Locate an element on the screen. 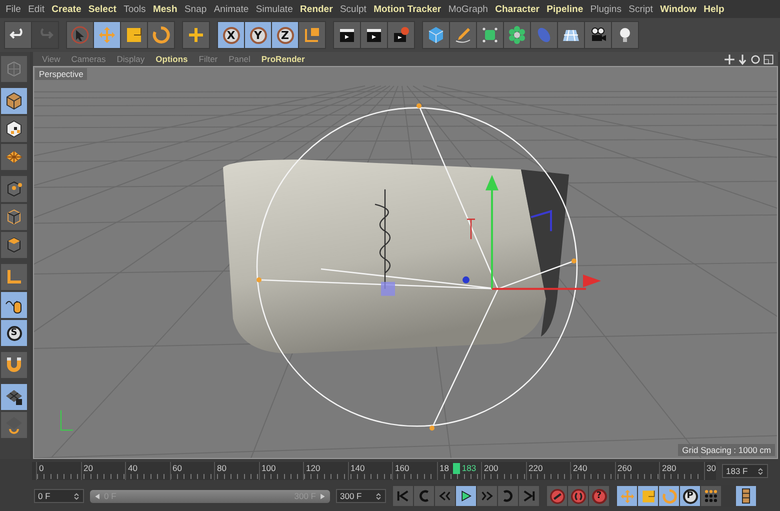  menu-item: Character is located at coordinates (518, 9).